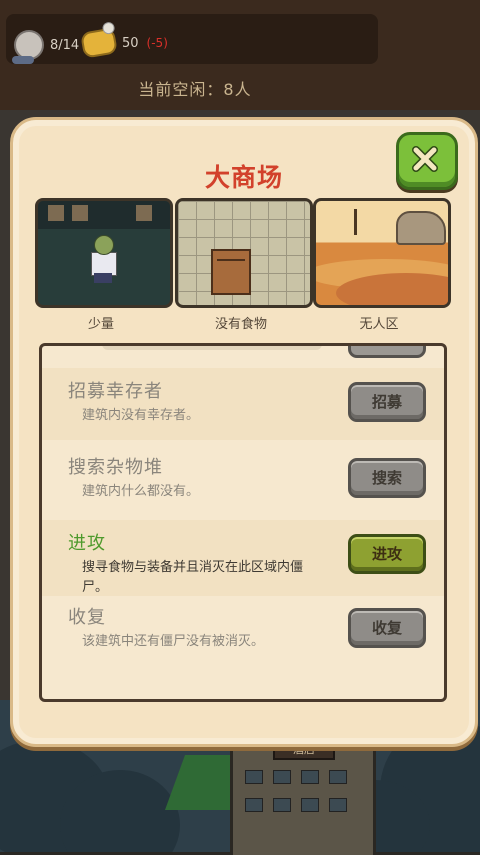 This screenshot has height=855, width=480. I want to click on action-row-search: 搜索杂物堆 建筑内什么都没有。 搜索, so click(243, 480).